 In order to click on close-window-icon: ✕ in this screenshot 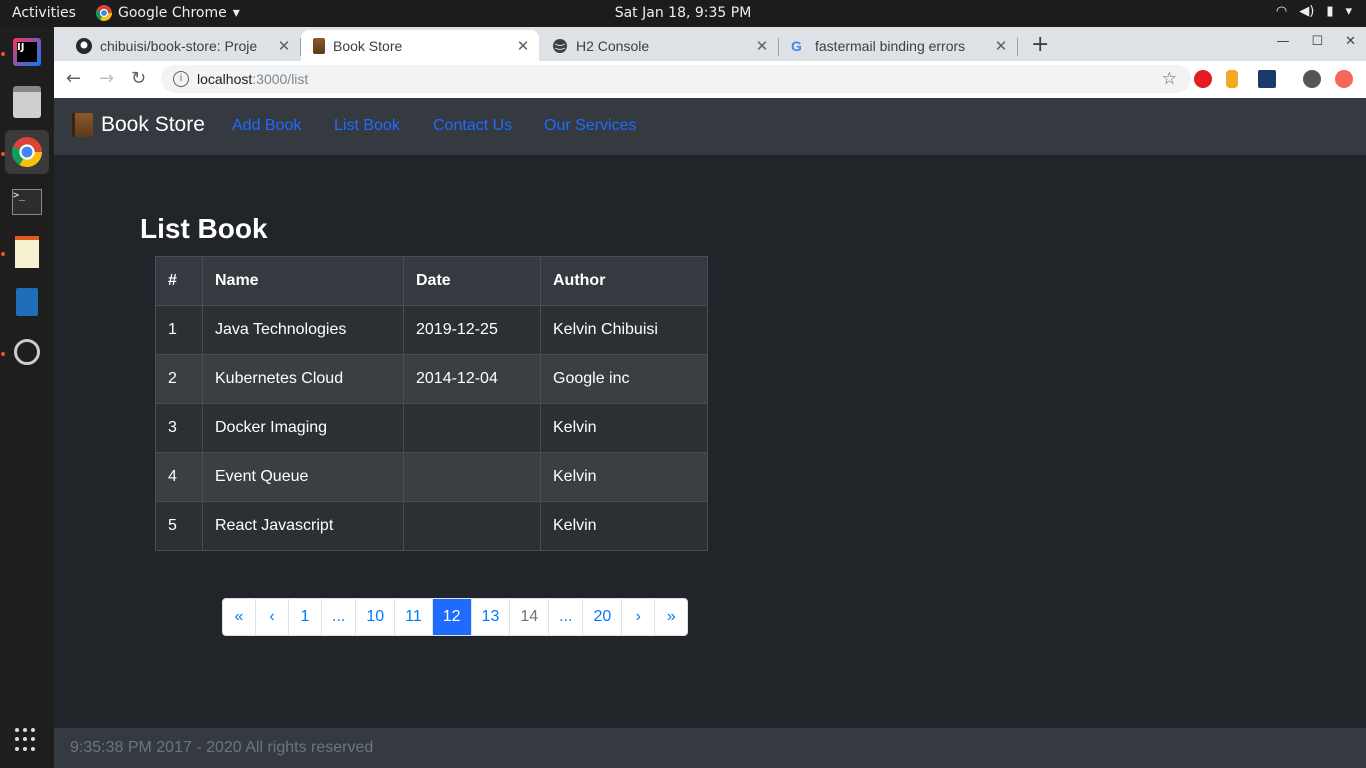, I will do `click(1350, 41)`.